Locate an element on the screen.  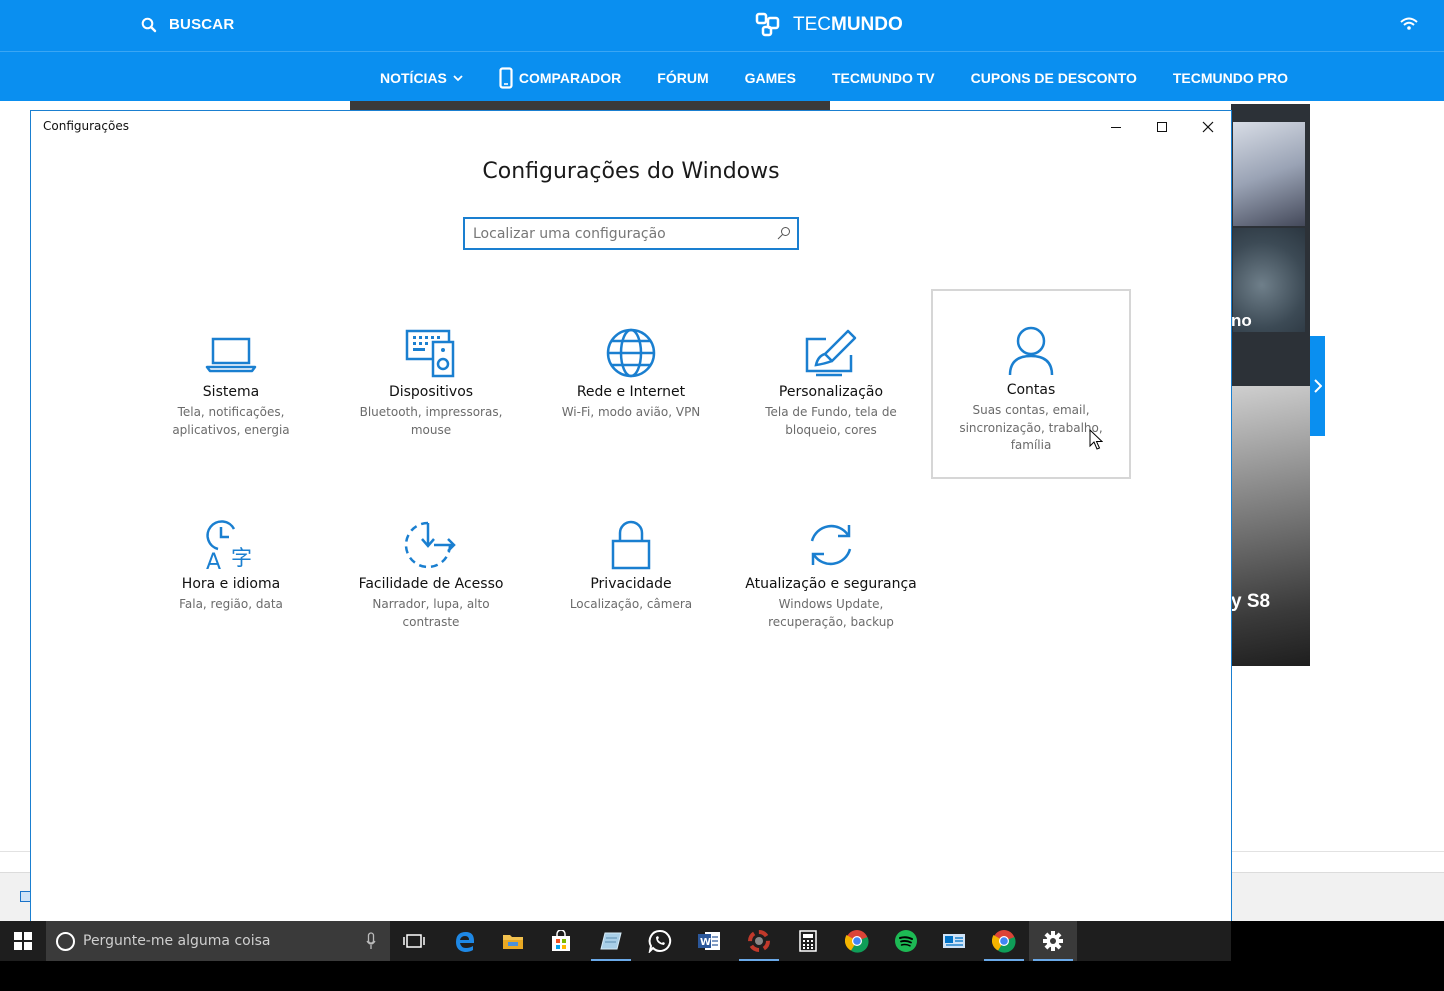
category-description: Fala, região, data is located at coordinates (231, 604).